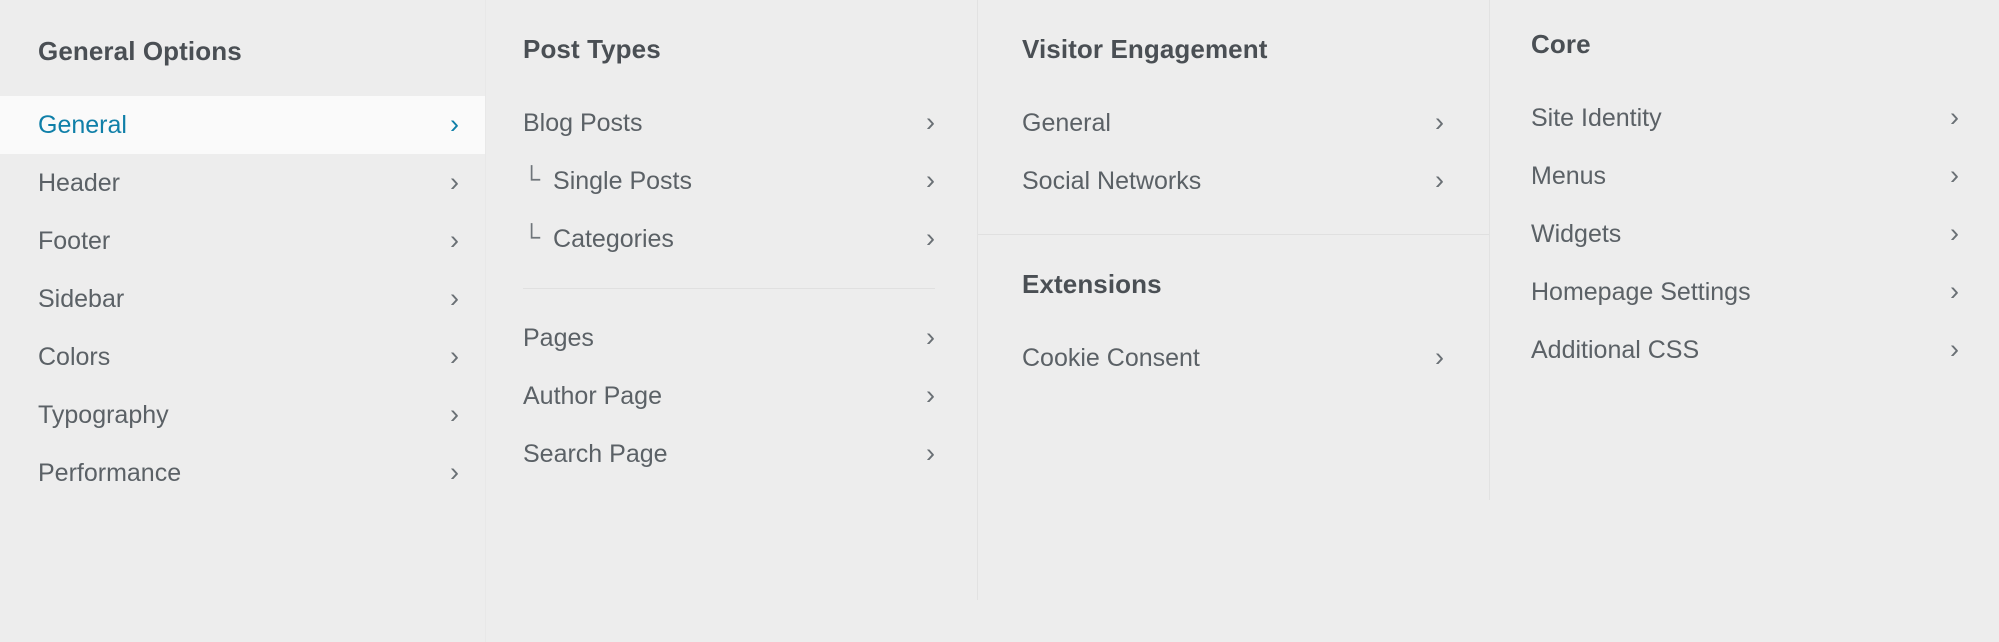 The width and height of the screenshot is (1999, 642). What do you see at coordinates (140, 51) in the screenshot?
I see `section-heading-general-options: General Options` at bounding box center [140, 51].